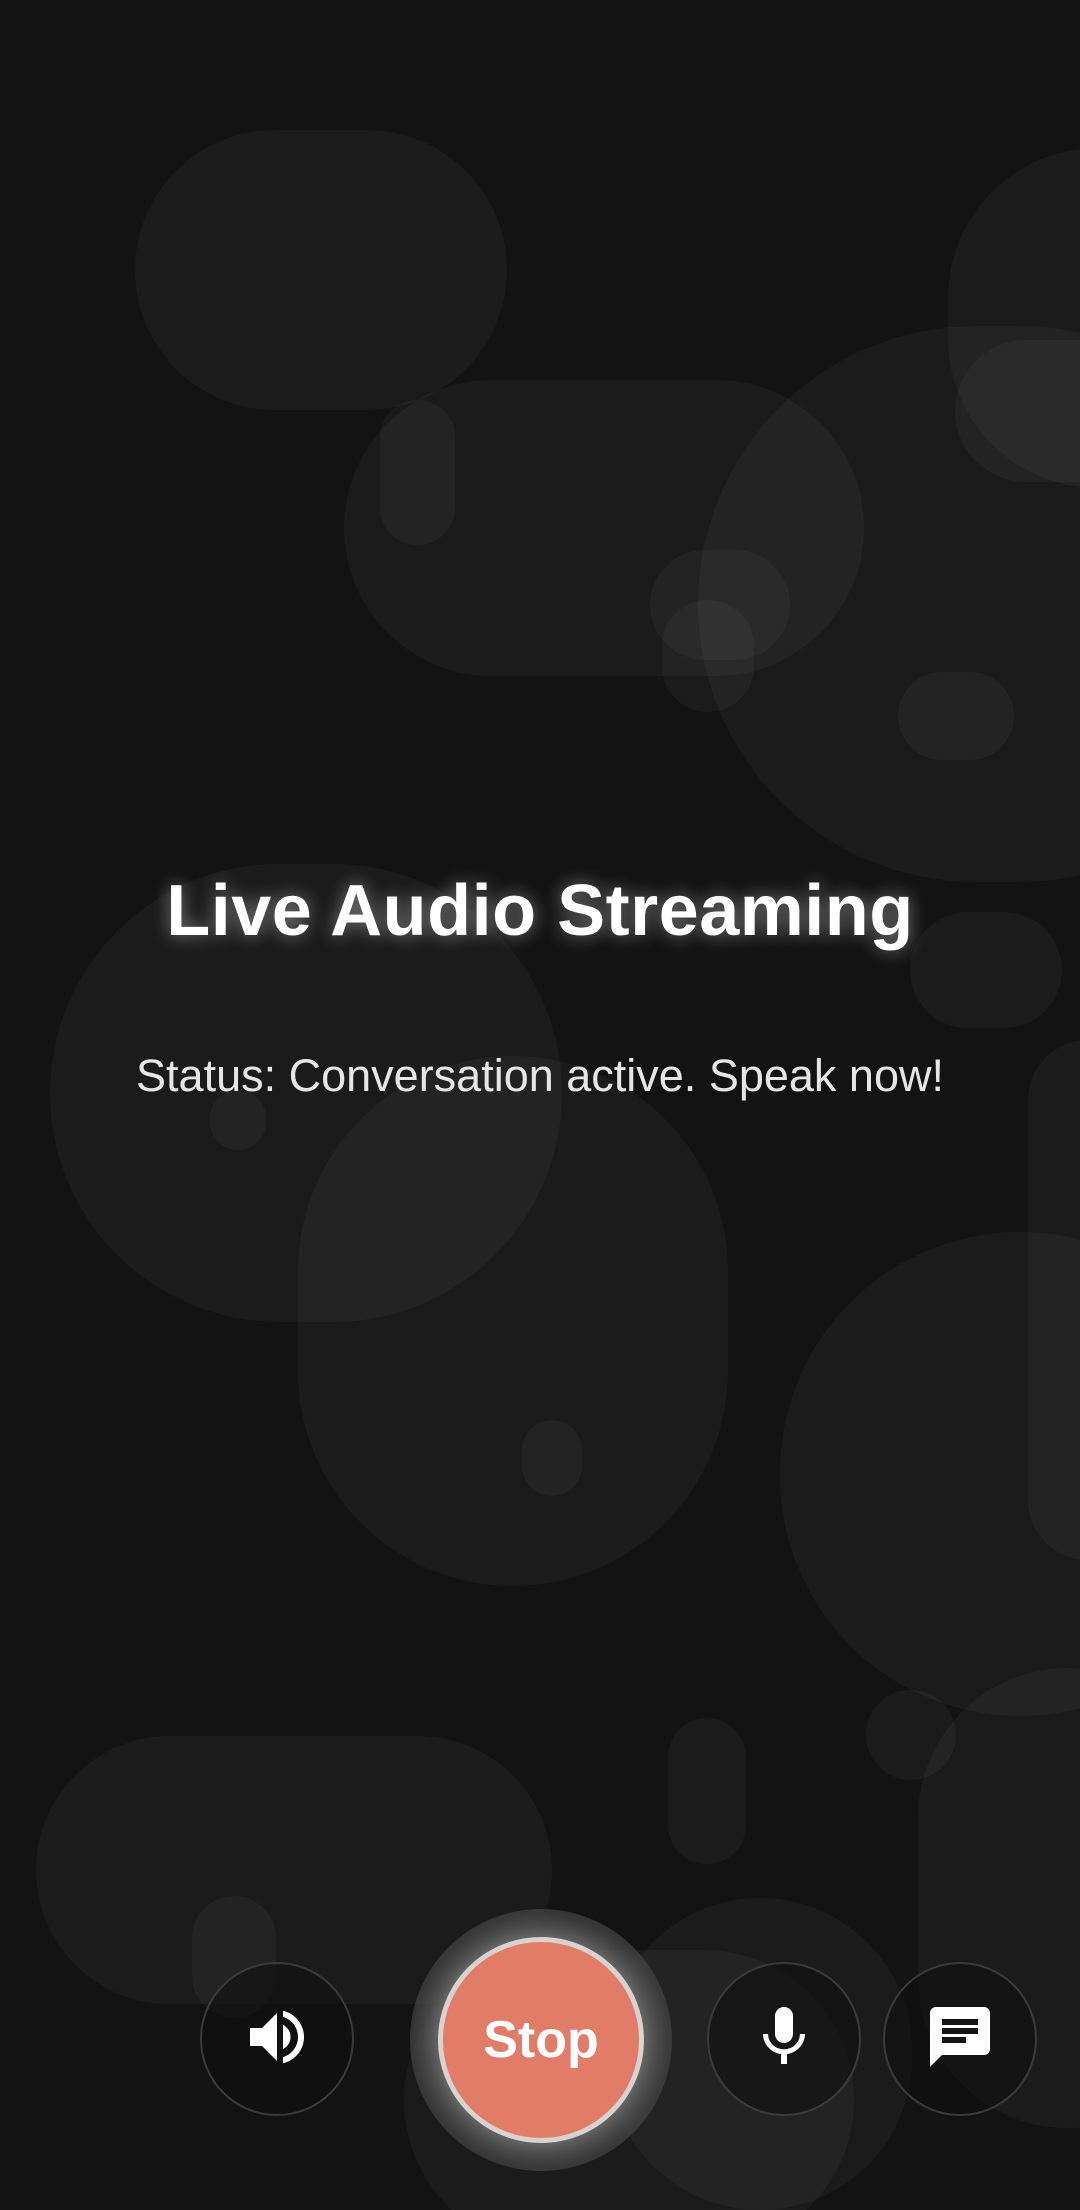 Image resolution: width=1080 pixels, height=2210 pixels. I want to click on stop-button: Stop, so click(541, 2040).